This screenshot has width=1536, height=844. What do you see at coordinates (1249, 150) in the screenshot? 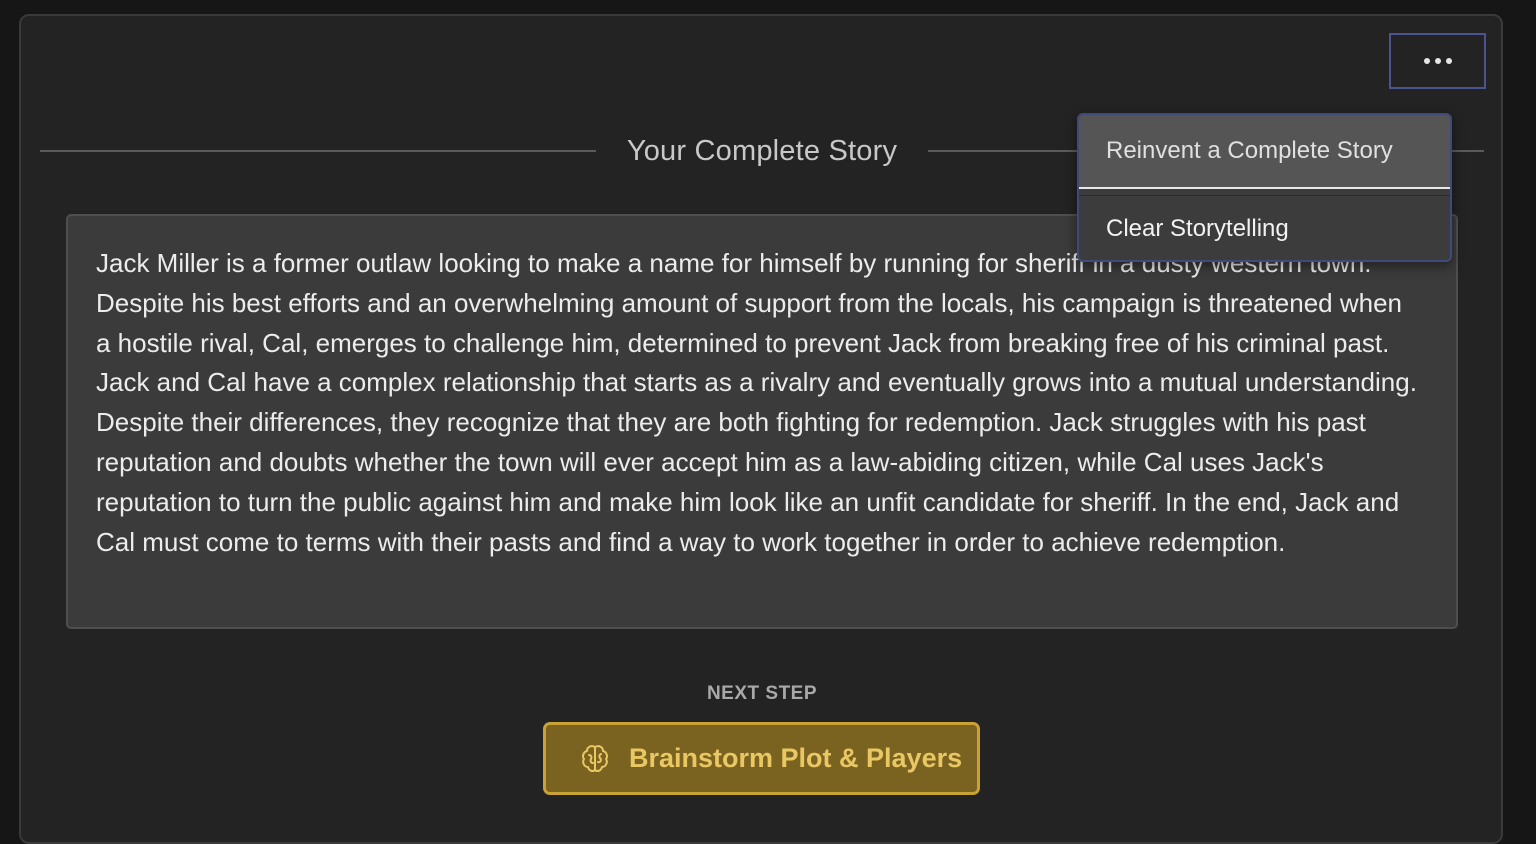
I see `menu-item-label: Reinvent a Complete Story` at bounding box center [1249, 150].